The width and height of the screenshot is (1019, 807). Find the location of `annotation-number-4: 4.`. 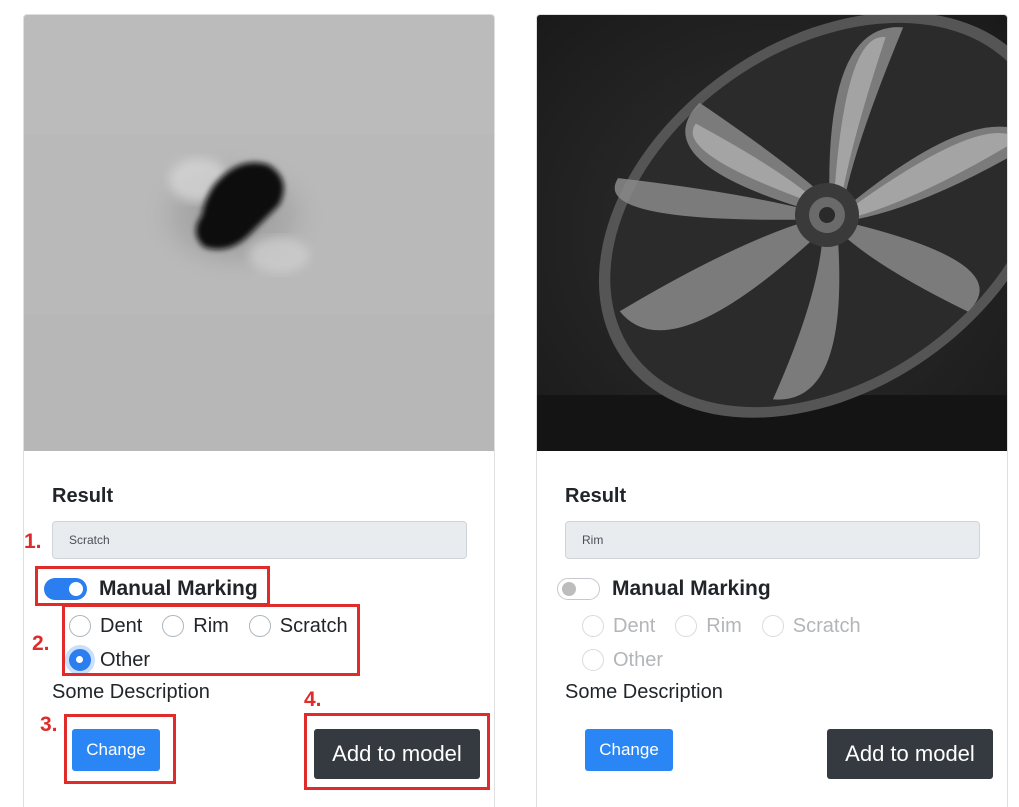

annotation-number-4: 4. is located at coordinates (313, 699).